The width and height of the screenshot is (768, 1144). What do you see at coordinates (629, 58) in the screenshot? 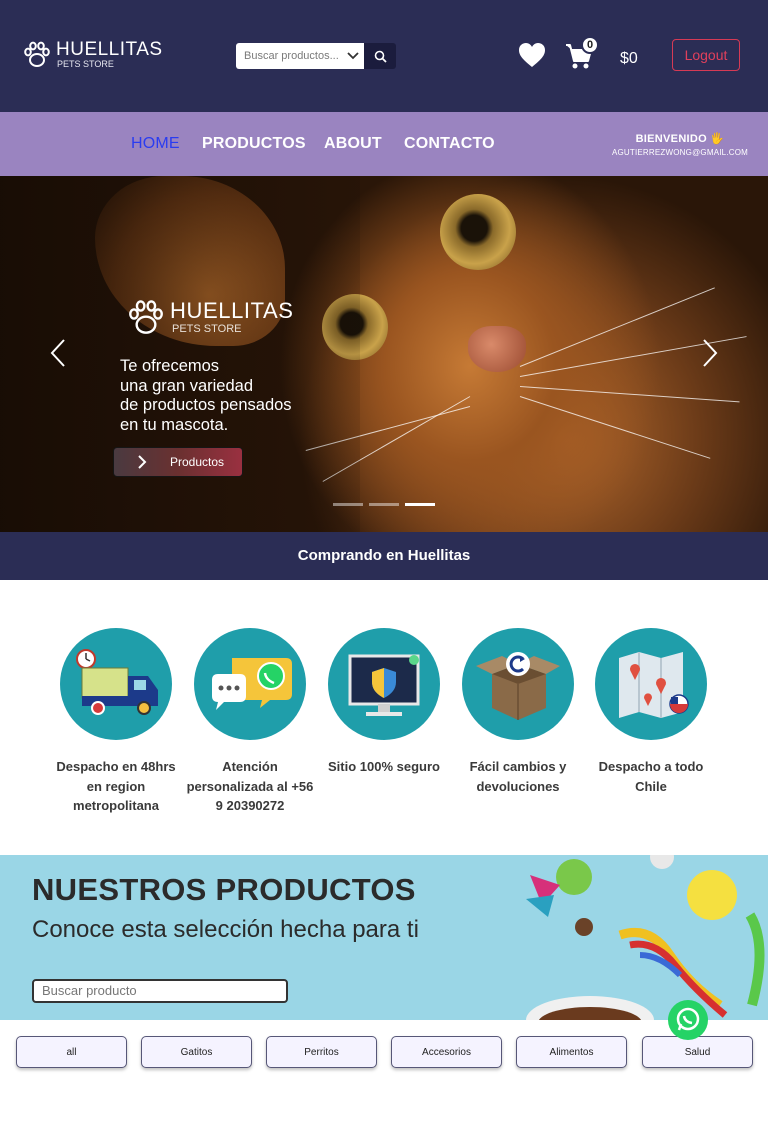
I see `cart-total: $0` at bounding box center [629, 58].